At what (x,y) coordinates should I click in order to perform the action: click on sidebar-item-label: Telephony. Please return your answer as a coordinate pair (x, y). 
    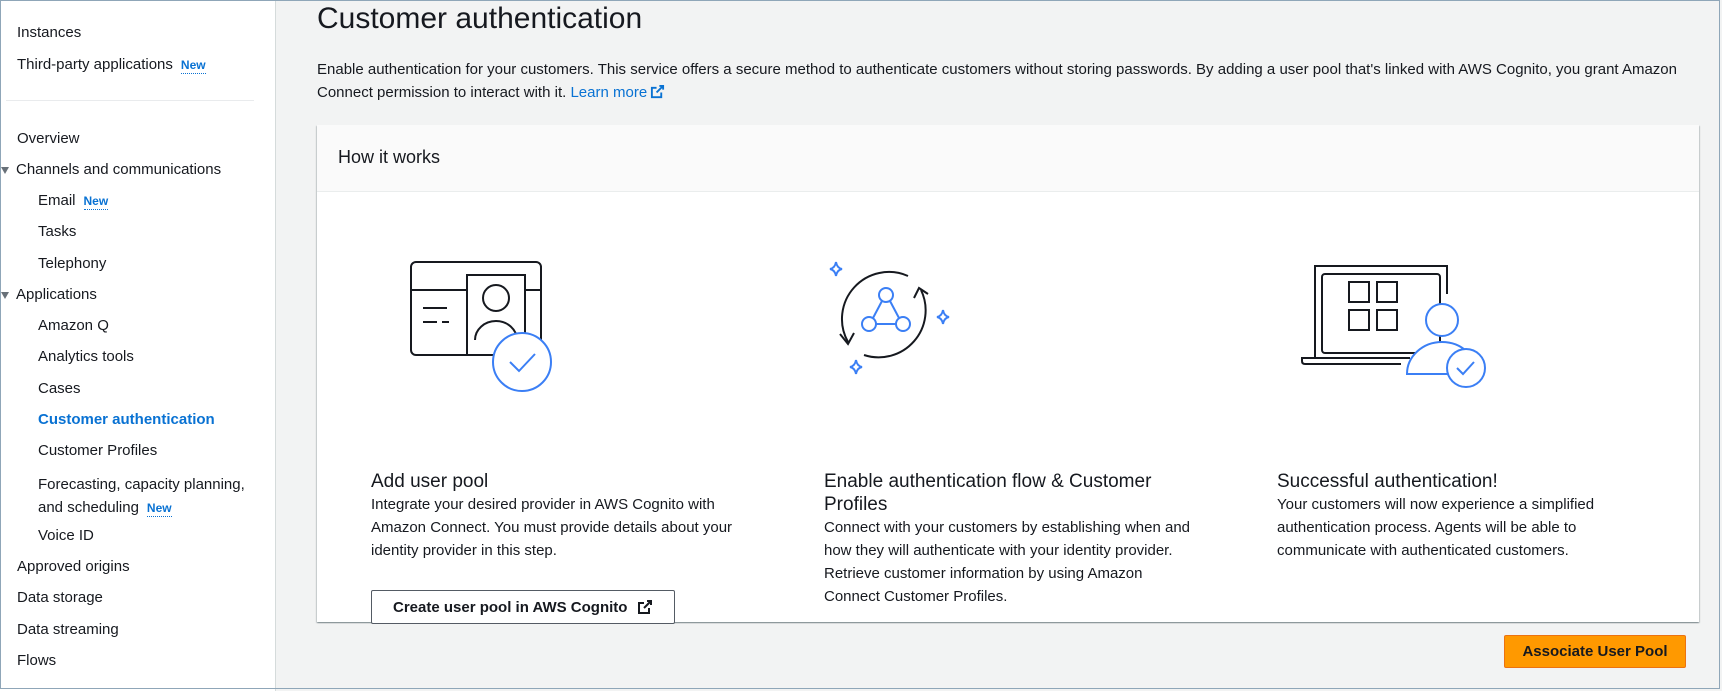
    Looking at the image, I should click on (72, 263).